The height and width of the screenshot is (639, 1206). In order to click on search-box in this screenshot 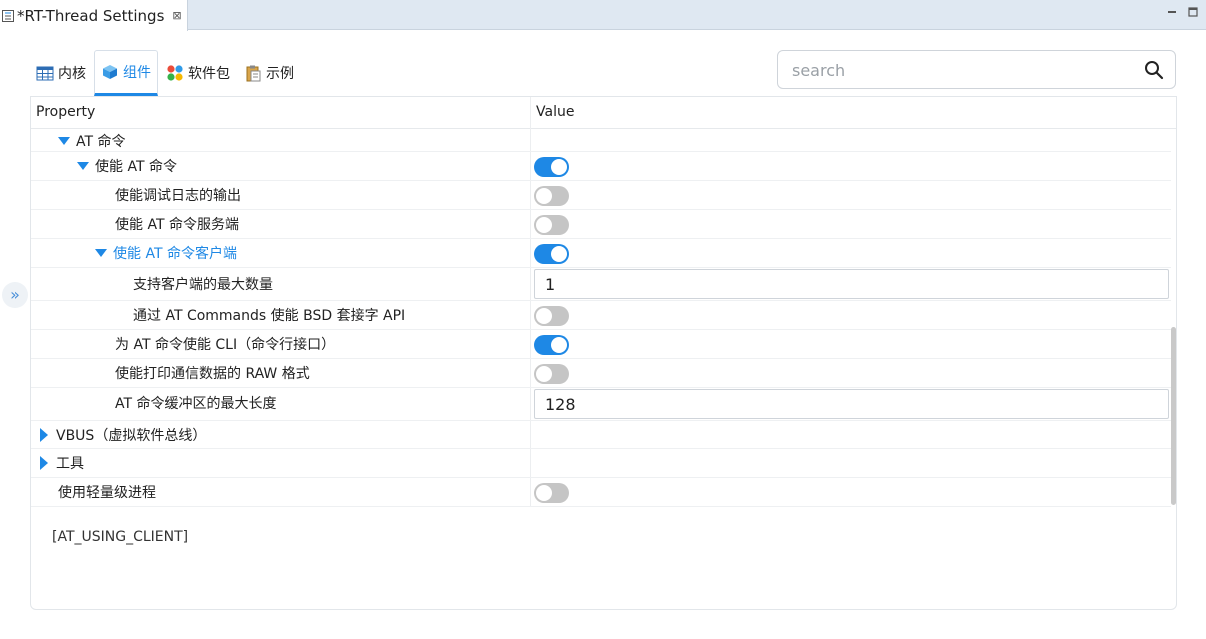, I will do `click(976, 69)`.